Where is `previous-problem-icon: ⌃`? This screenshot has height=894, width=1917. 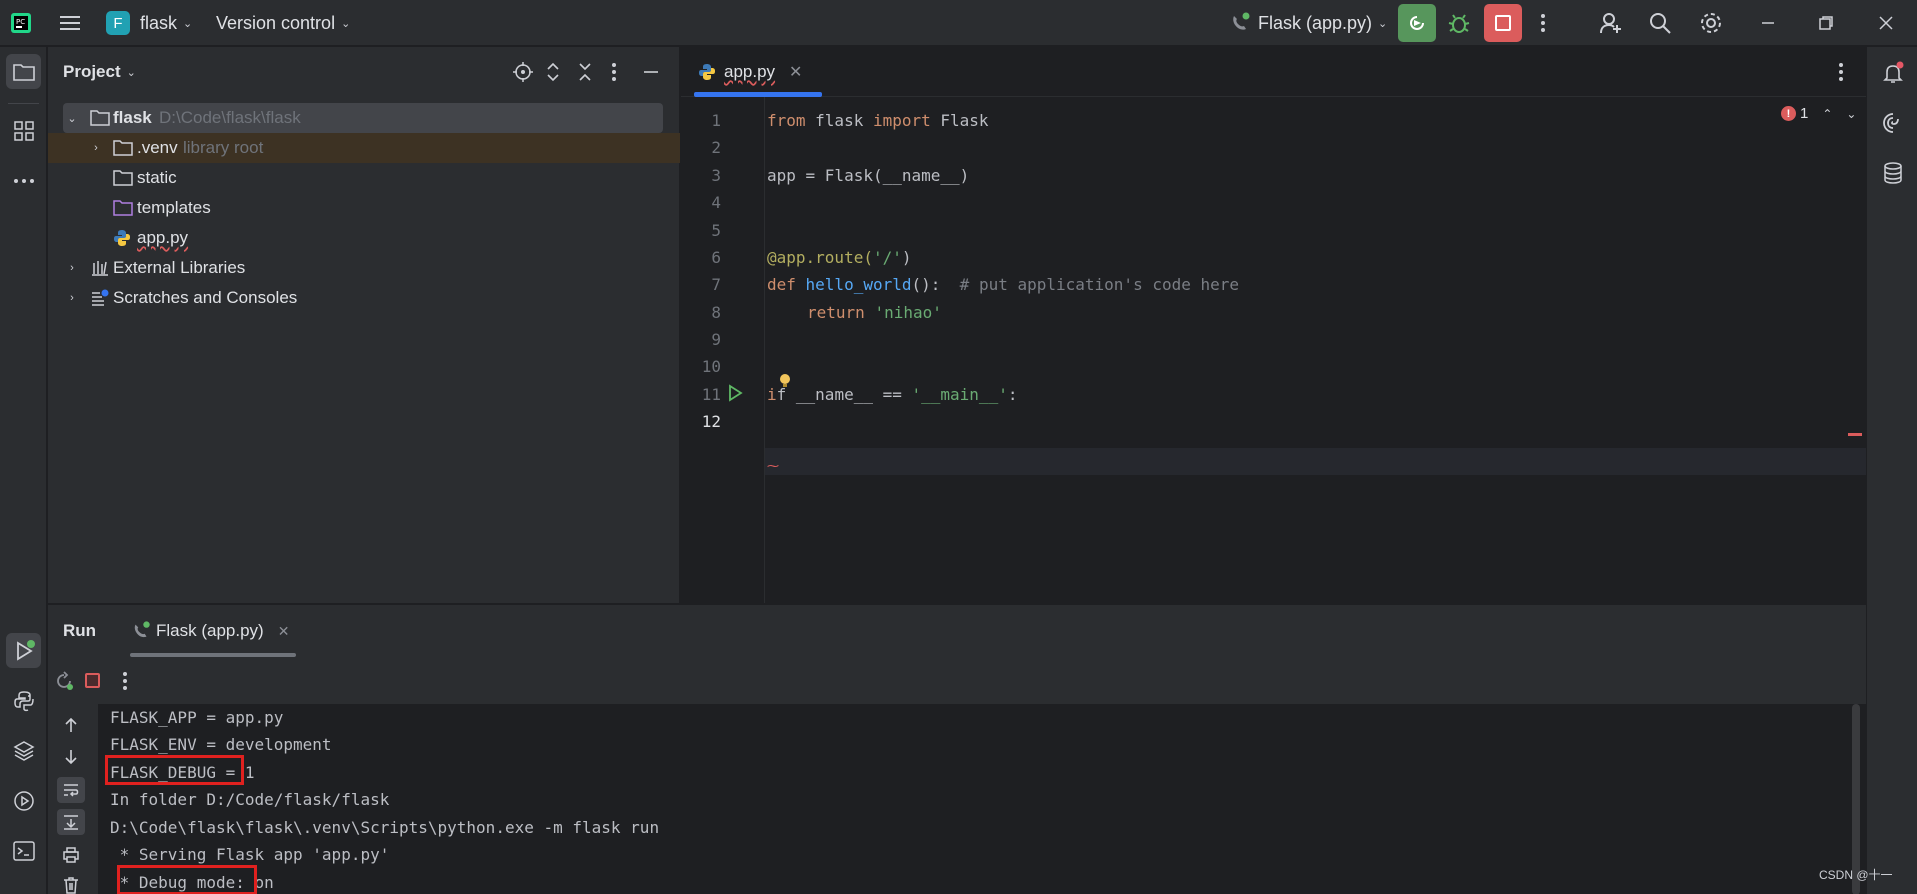
previous-problem-icon: ⌃ is located at coordinates (1827, 114).